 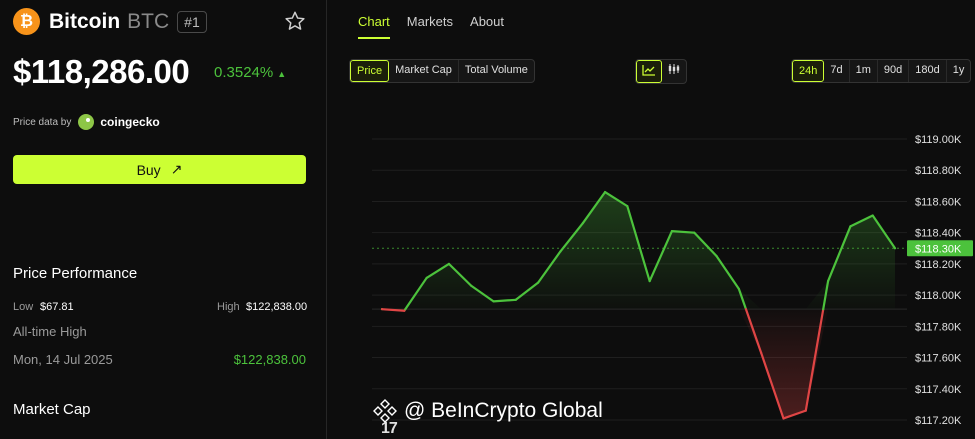 What do you see at coordinates (129, 122) in the screenshot?
I see `source-brand: coingecko` at bounding box center [129, 122].